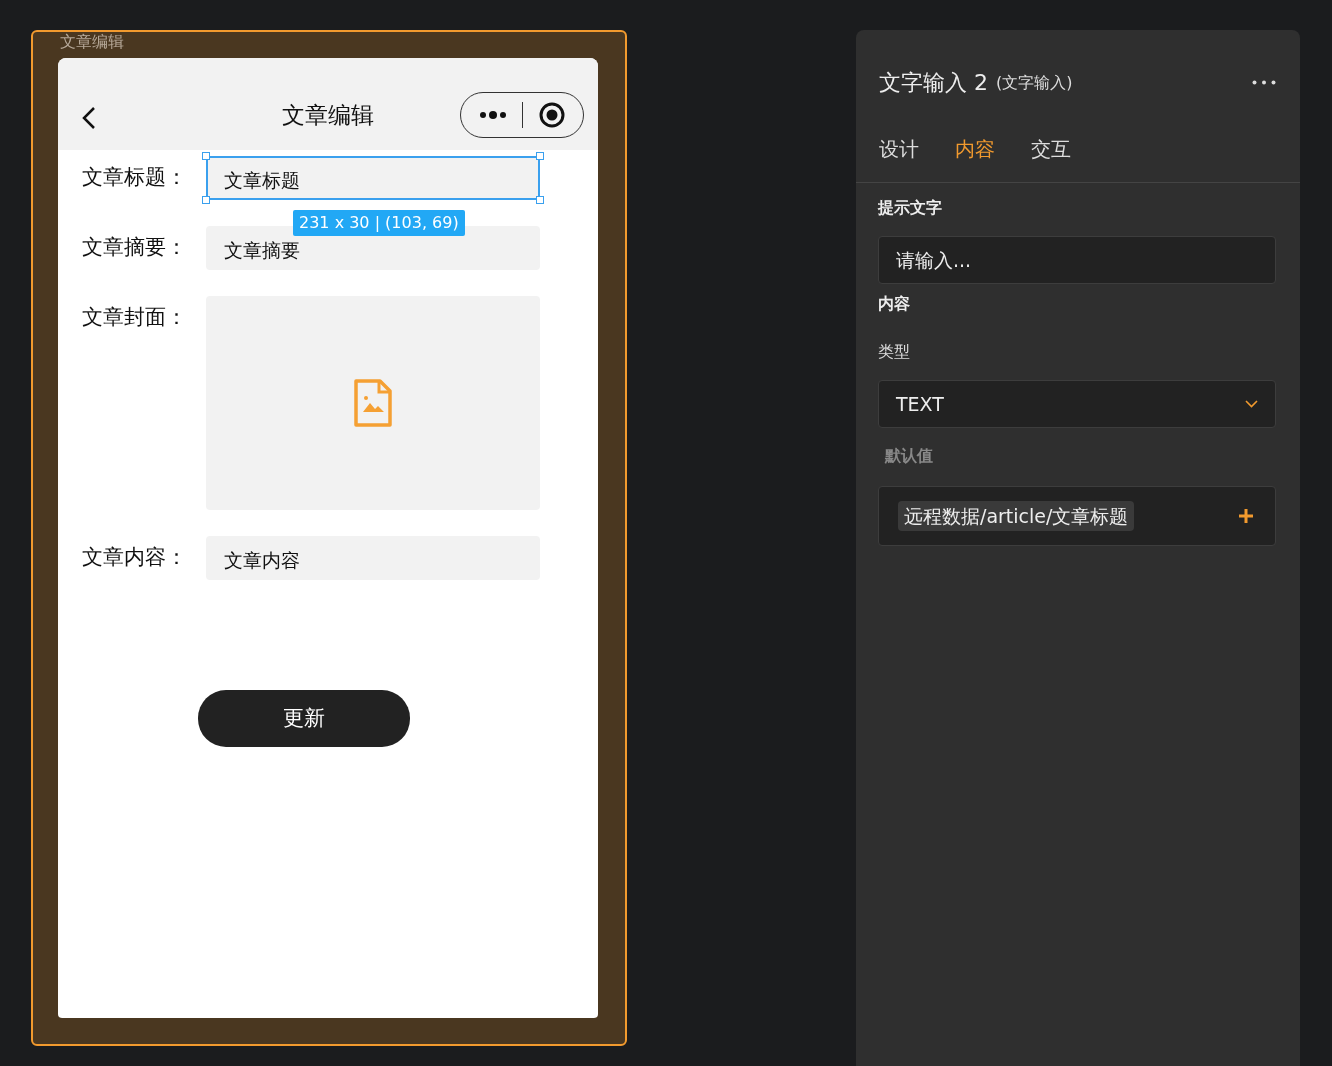  What do you see at coordinates (379, 223) in the screenshot?
I see `size-tooltip: 231 x 30 | (103, 69)` at bounding box center [379, 223].